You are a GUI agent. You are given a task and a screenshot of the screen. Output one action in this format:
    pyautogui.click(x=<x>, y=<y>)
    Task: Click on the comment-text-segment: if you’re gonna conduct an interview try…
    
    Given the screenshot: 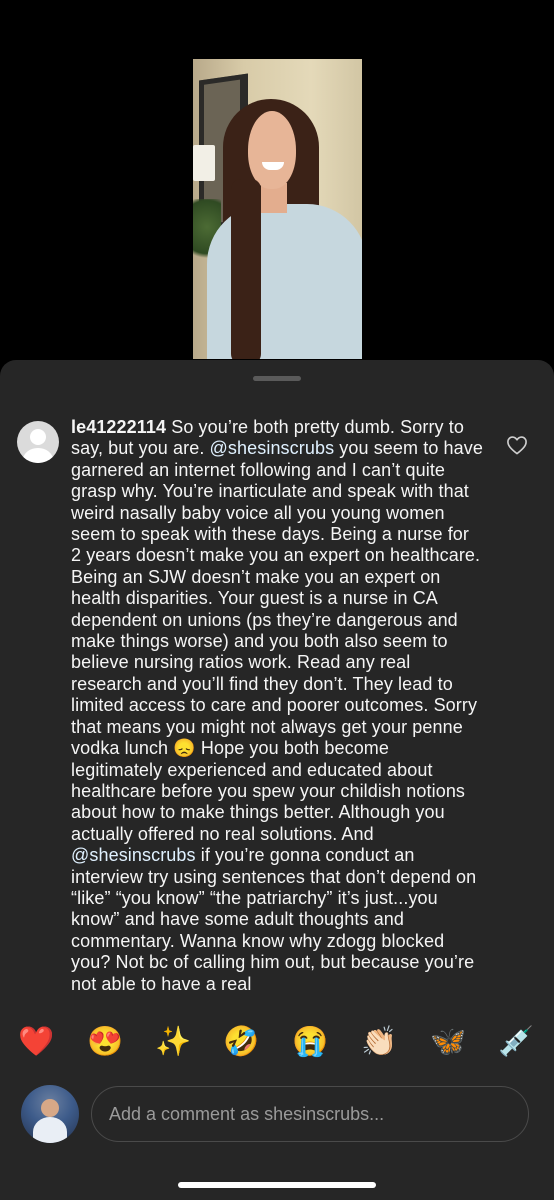 What is the action you would take?
    pyautogui.click(x=274, y=919)
    